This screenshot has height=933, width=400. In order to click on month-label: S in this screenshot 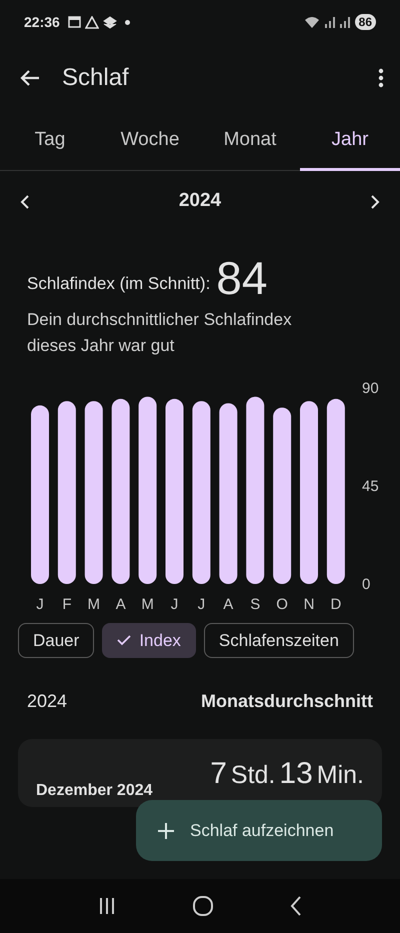, I will do `click(255, 604)`.